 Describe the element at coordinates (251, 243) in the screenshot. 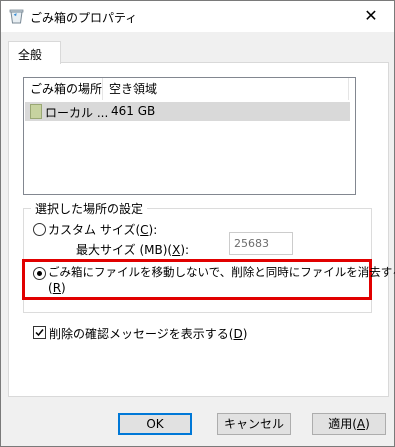

I see `max-size-value: 25683` at that location.